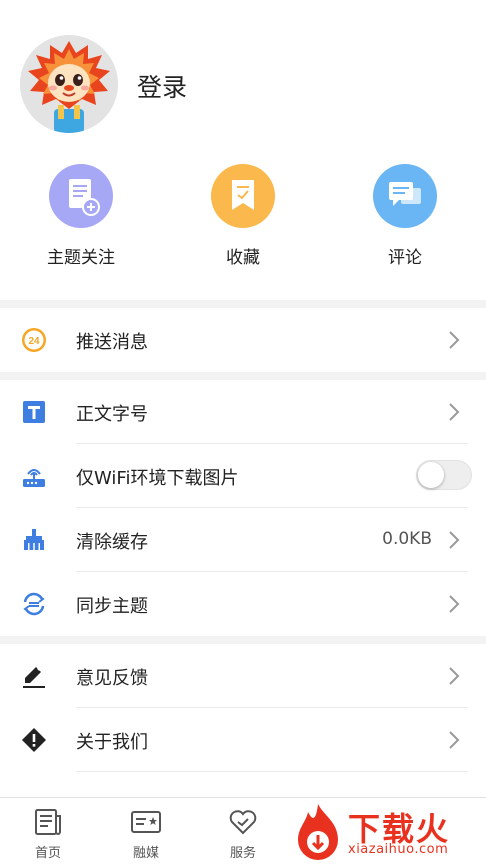  I want to click on wifi-only-toggle, so click(444, 475).